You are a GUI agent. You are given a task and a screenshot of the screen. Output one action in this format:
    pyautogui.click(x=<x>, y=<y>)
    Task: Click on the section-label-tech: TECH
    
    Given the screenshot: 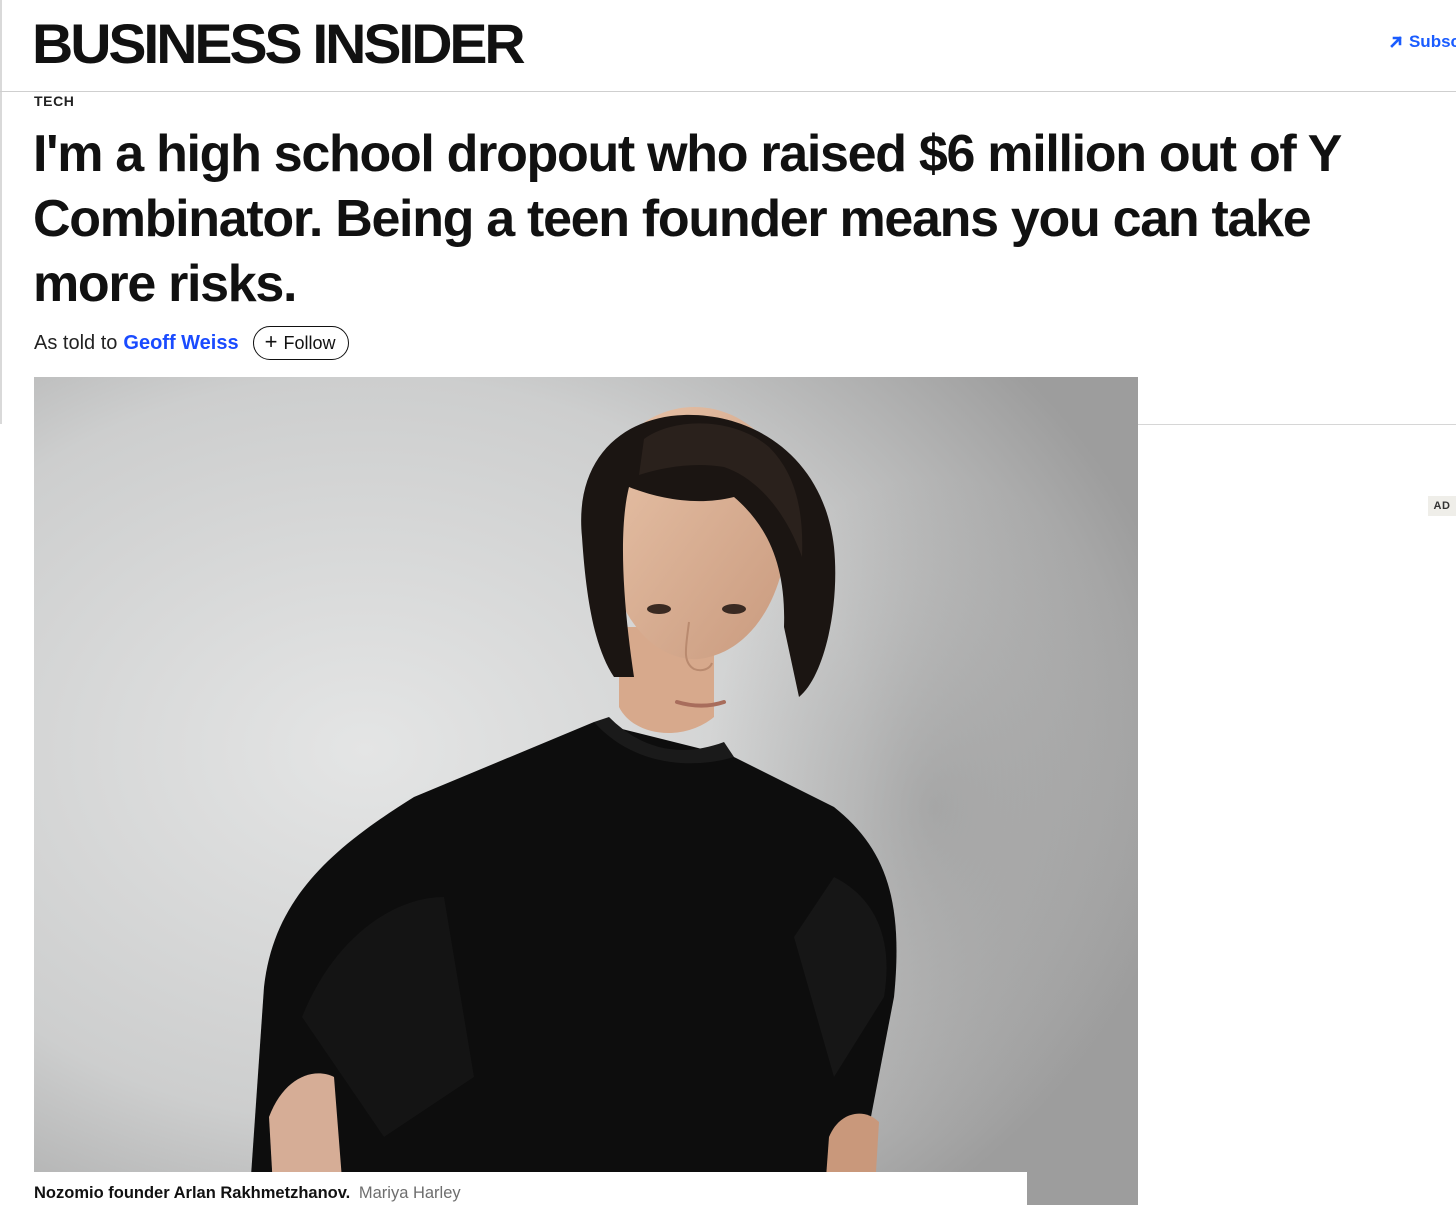 What is the action you would take?
    pyautogui.click(x=54, y=101)
    